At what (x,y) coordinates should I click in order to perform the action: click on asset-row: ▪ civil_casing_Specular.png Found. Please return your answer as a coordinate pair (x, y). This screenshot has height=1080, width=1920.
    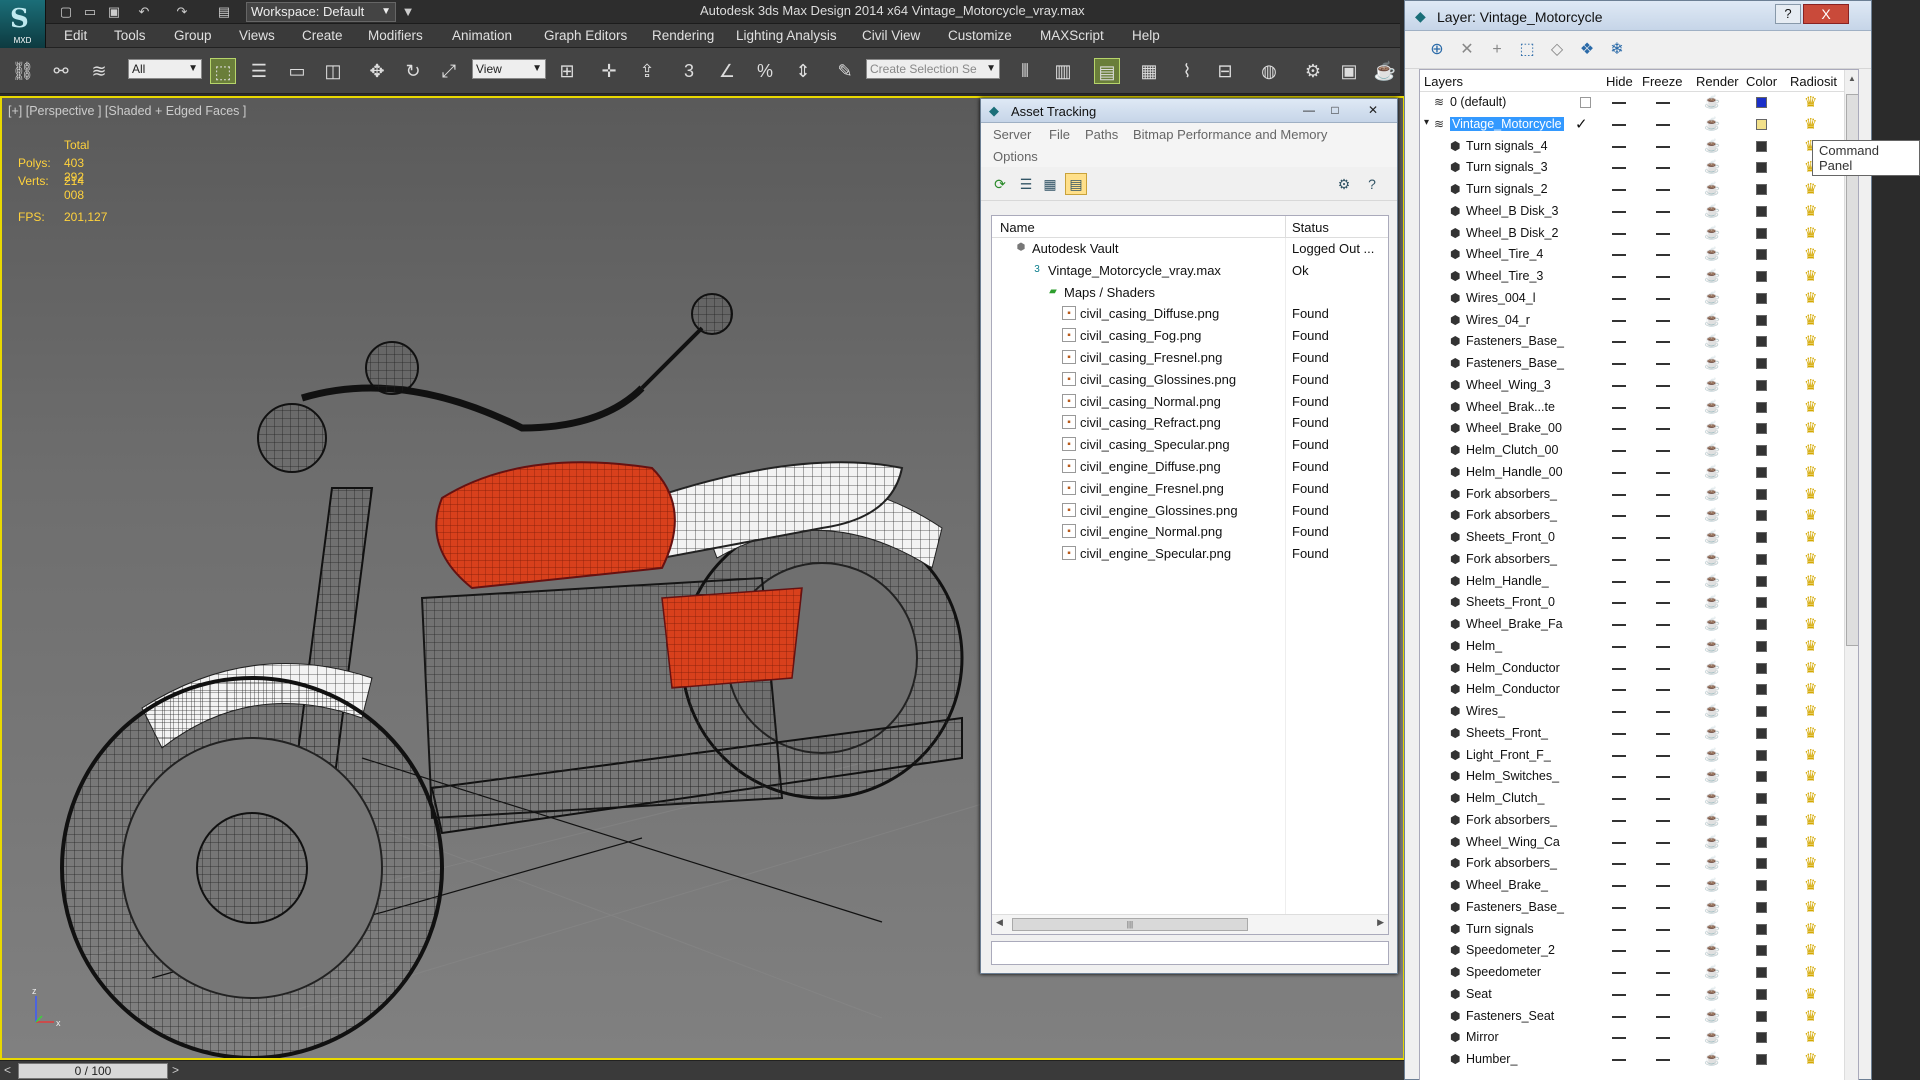
    Looking at the image, I should click on (1190, 445).